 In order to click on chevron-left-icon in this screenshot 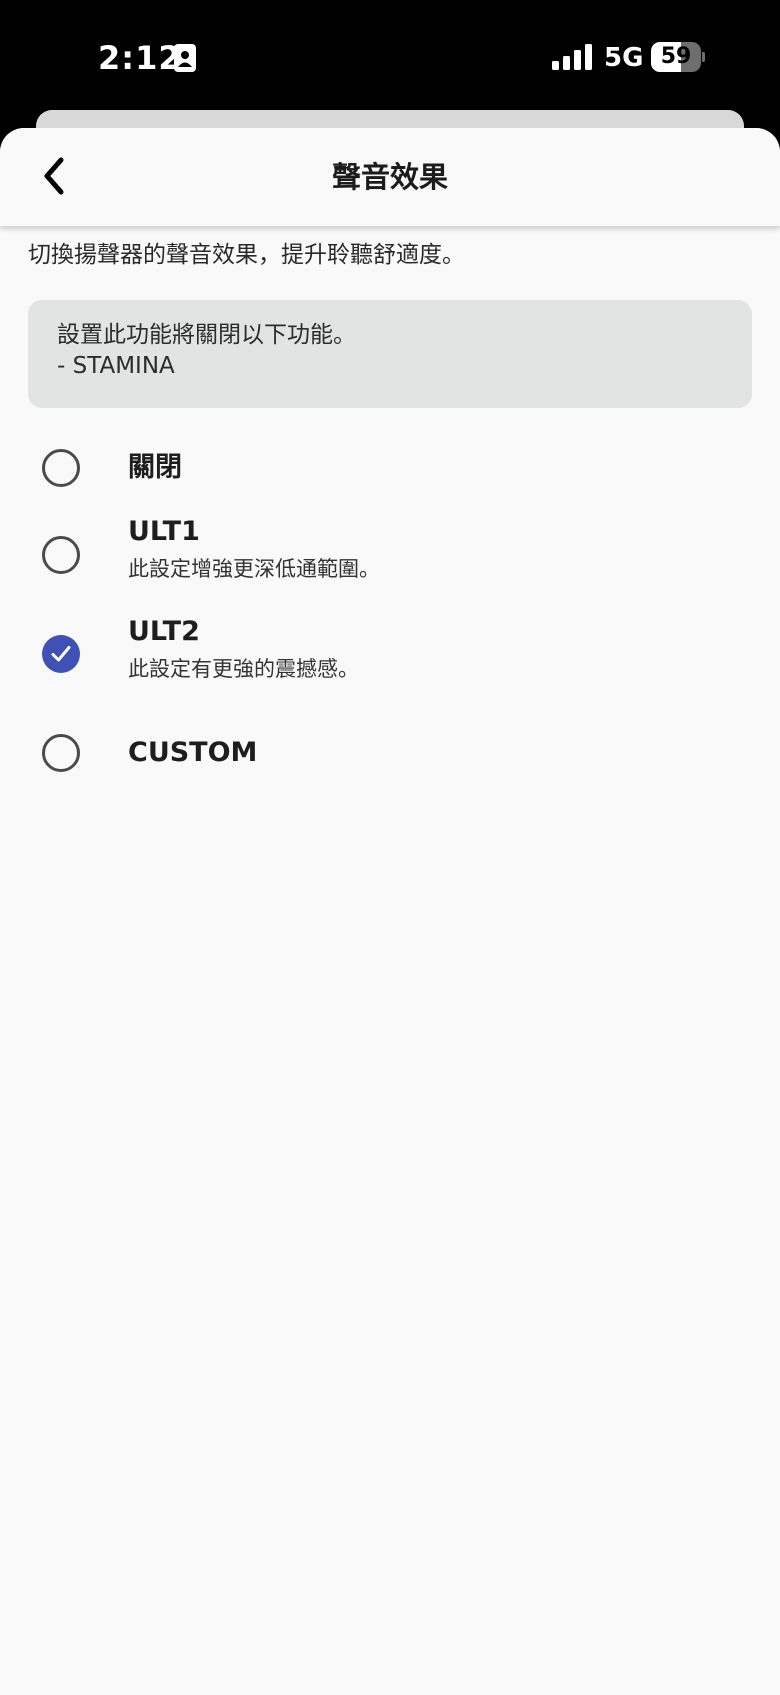, I will do `click(54, 176)`.